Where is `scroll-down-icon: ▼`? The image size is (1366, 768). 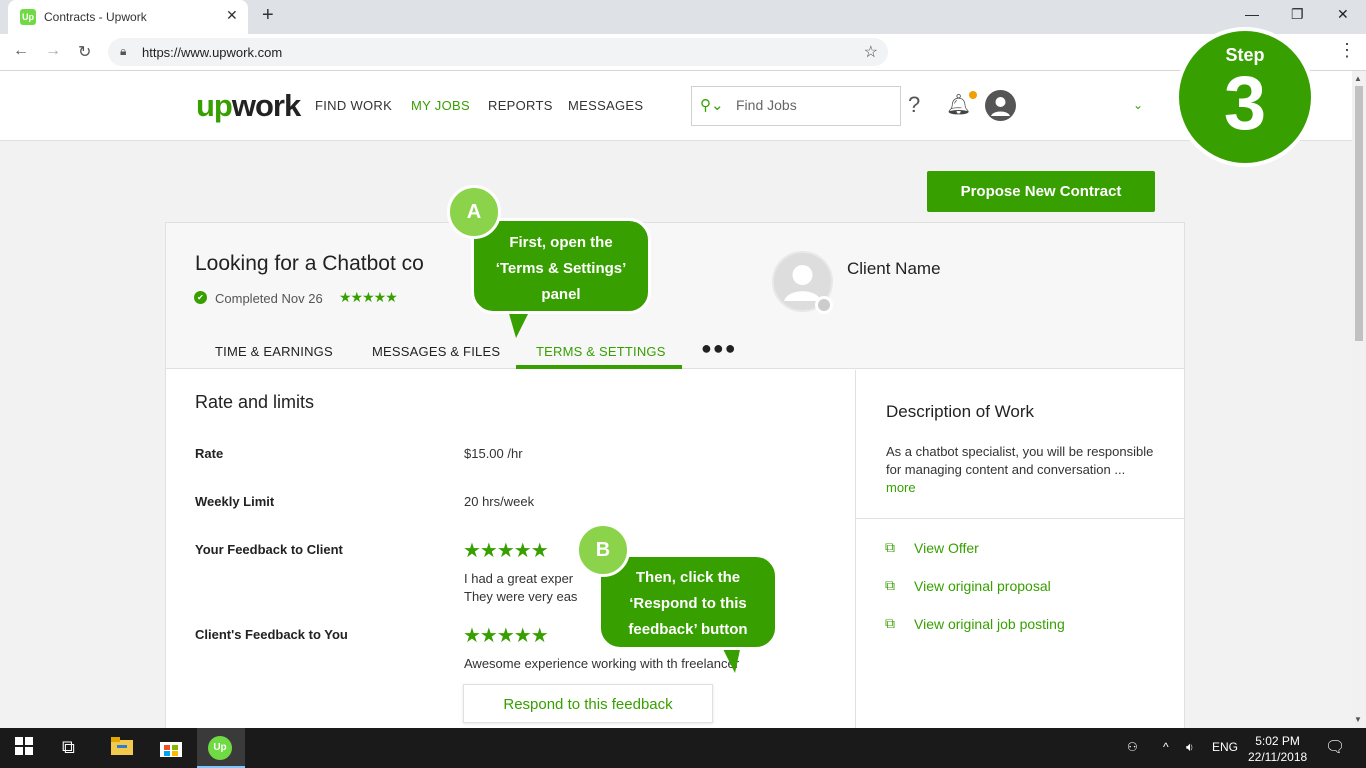
scroll-down-icon: ▼ is located at coordinates (1358, 719).